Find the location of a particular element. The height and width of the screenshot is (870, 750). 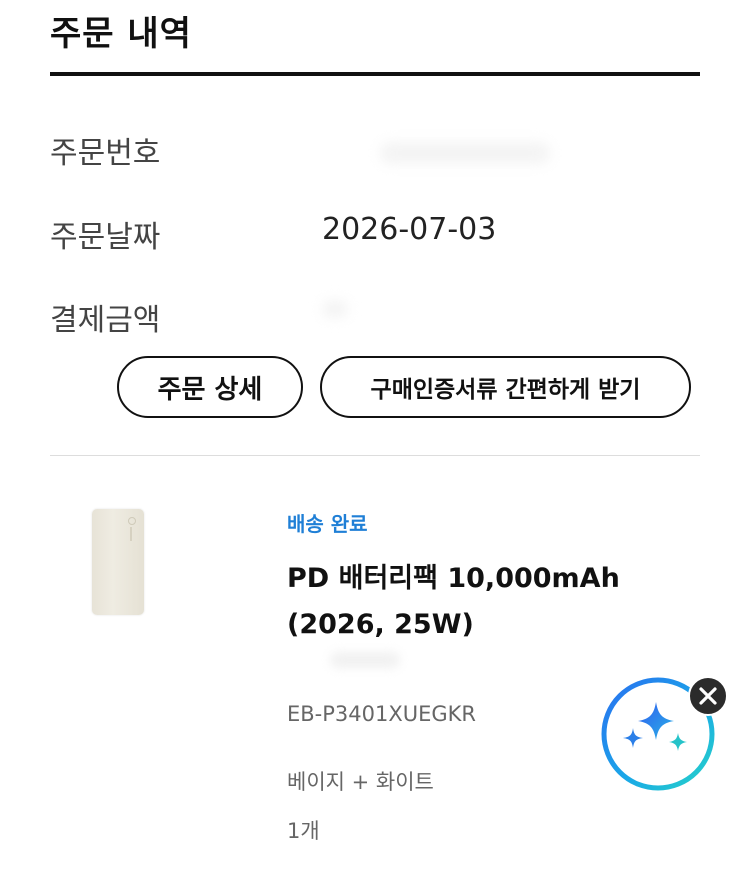

product-logo-mark is located at coordinates (132, 521).